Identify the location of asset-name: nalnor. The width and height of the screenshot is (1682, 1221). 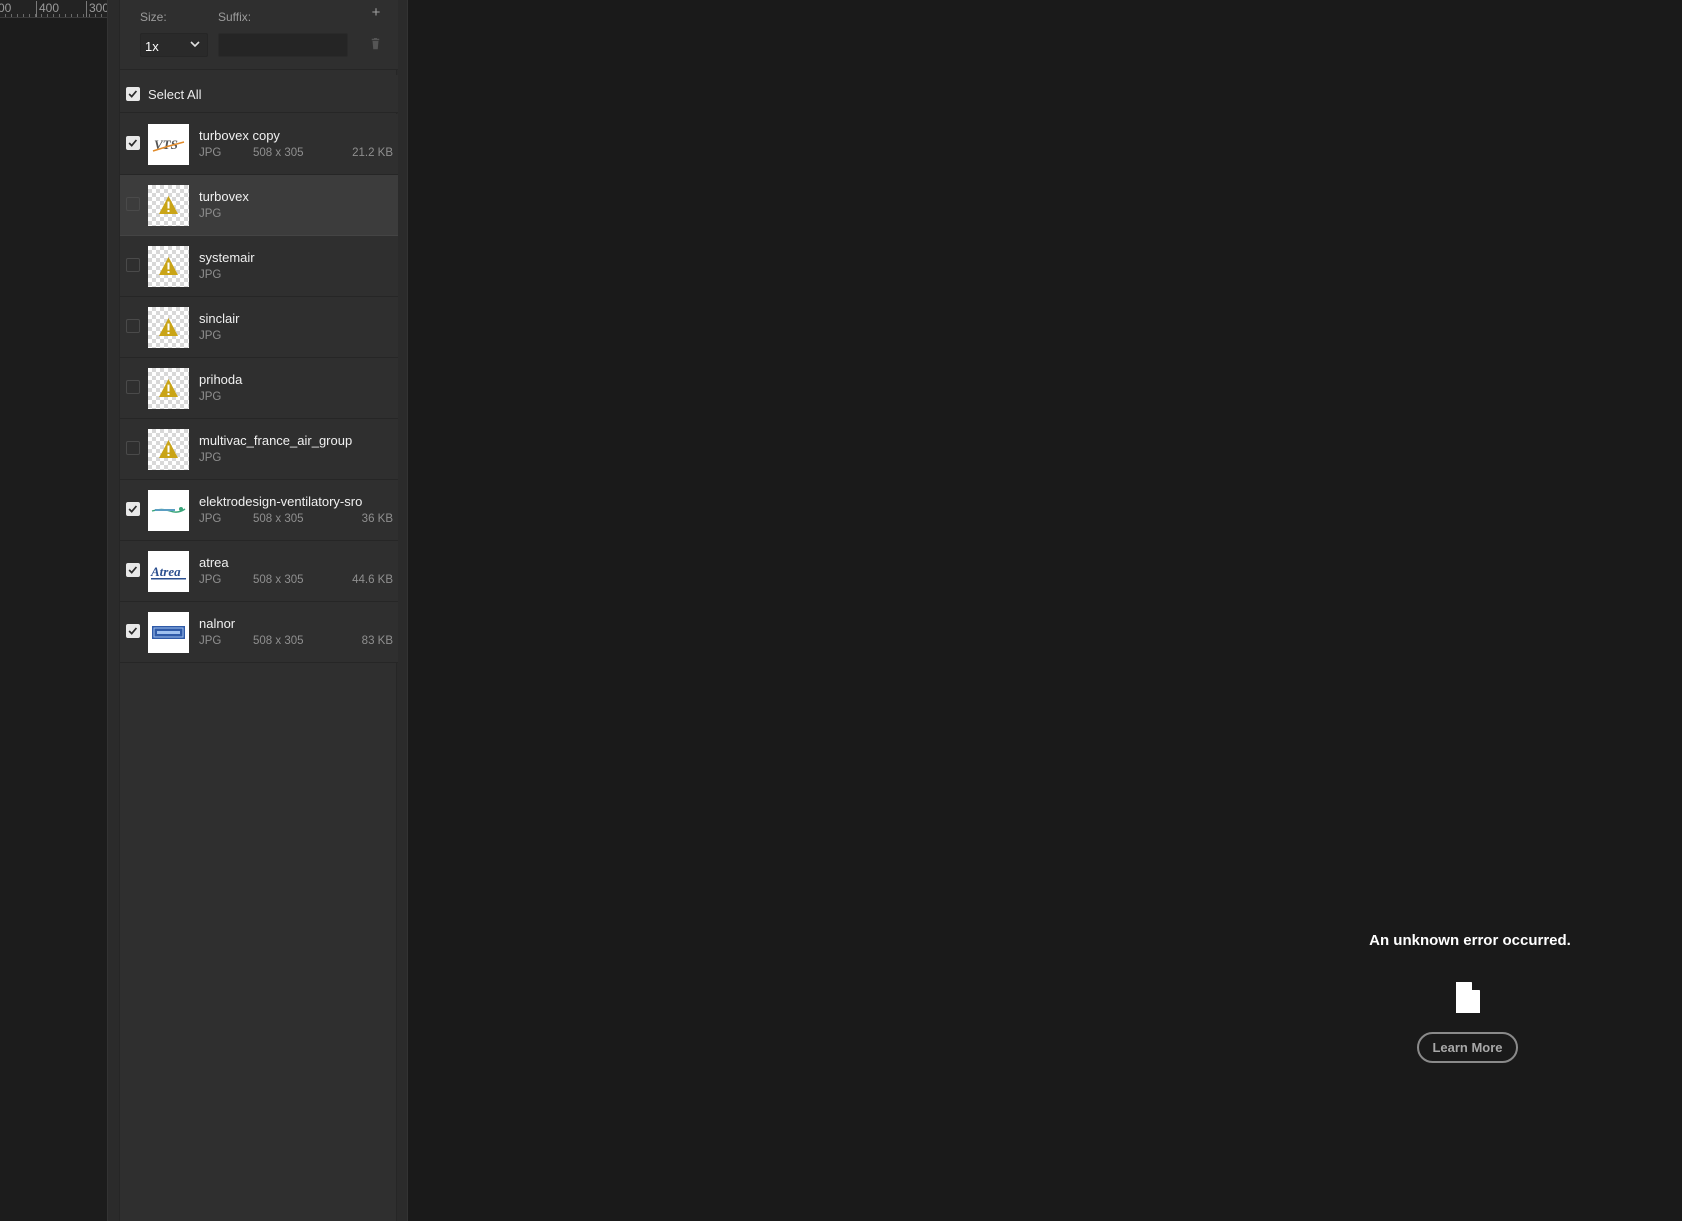
(217, 623).